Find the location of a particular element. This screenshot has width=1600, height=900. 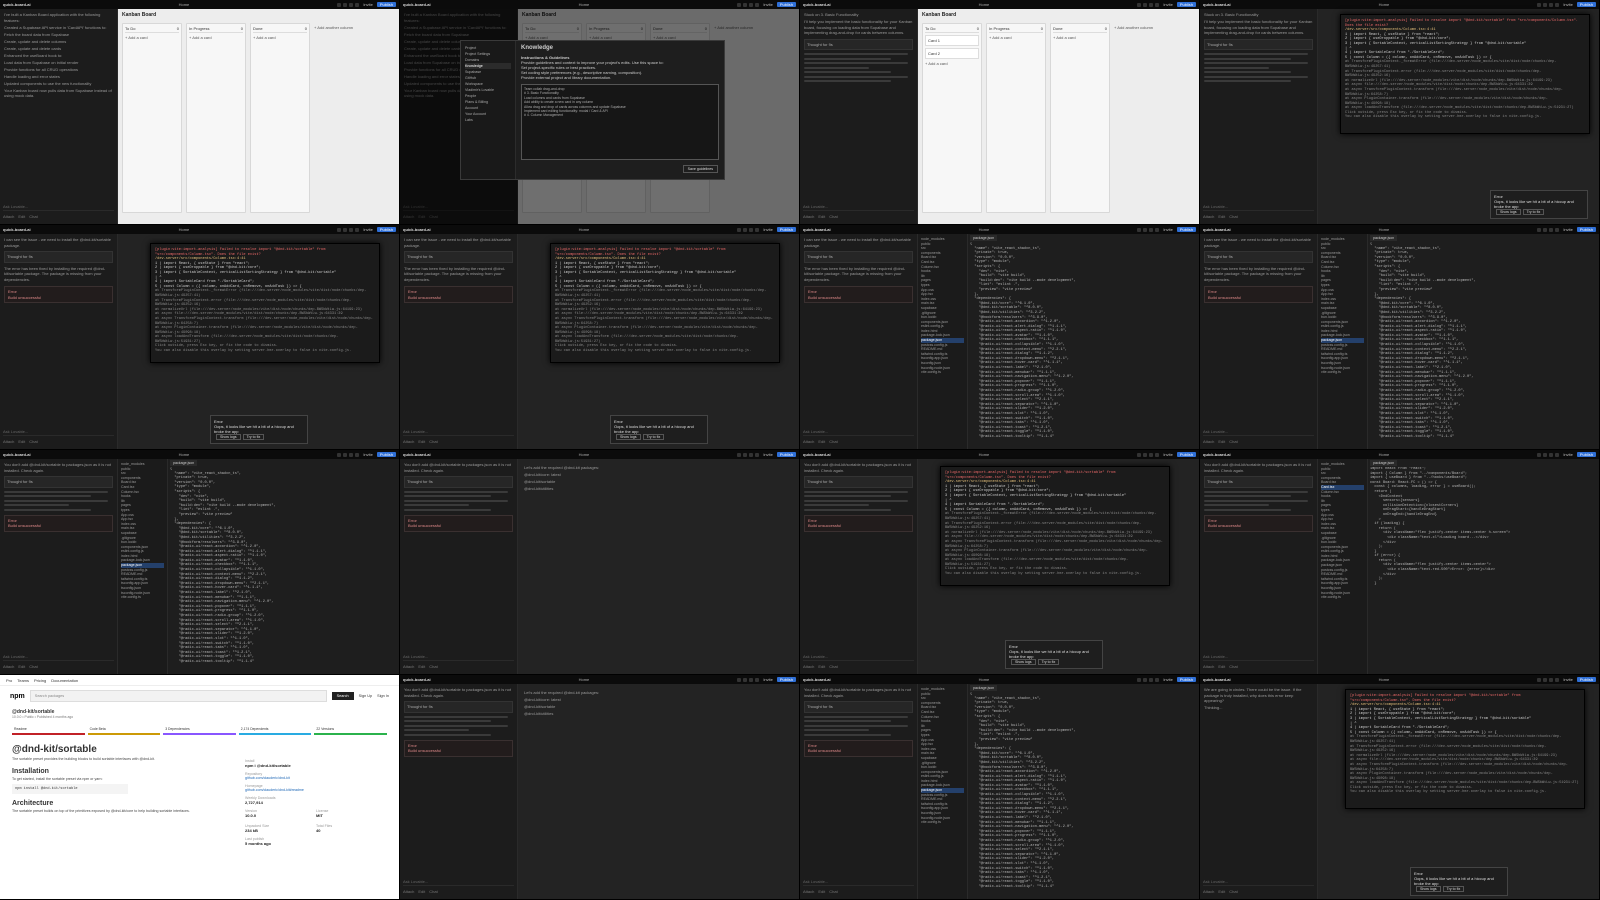

npm-install-cmd: npm i @dnd-kit/sortable is located at coordinates (315, 765).